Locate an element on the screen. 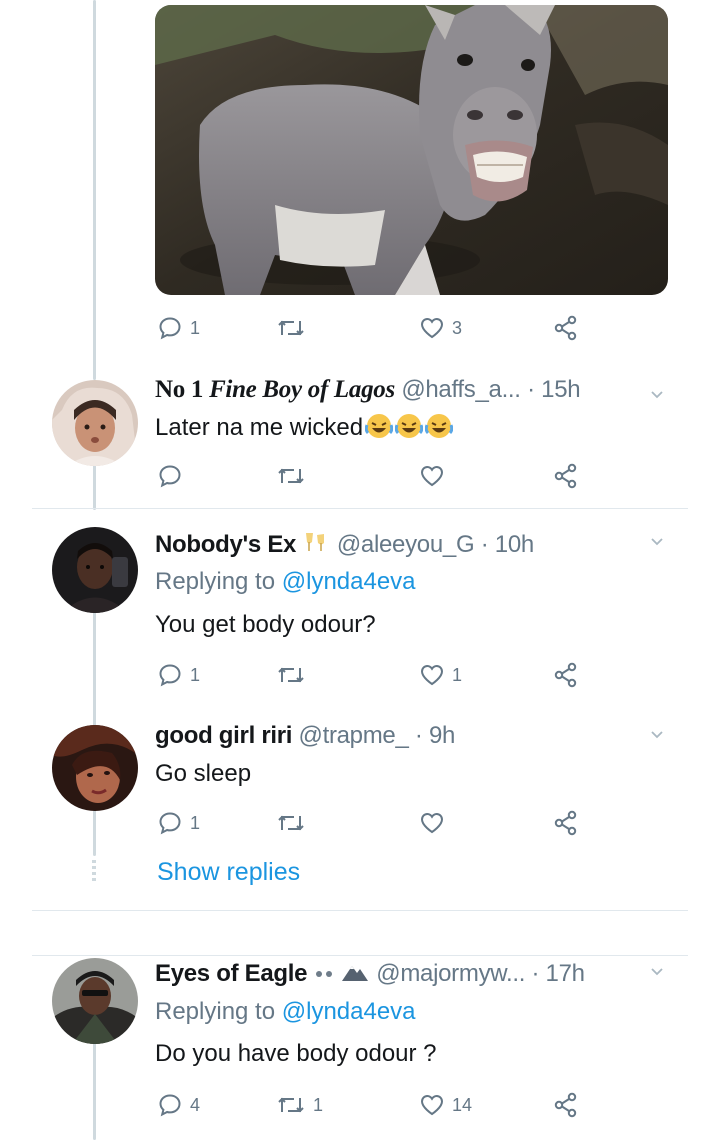  tweet-text: You get body odour? is located at coordinates (265, 624).